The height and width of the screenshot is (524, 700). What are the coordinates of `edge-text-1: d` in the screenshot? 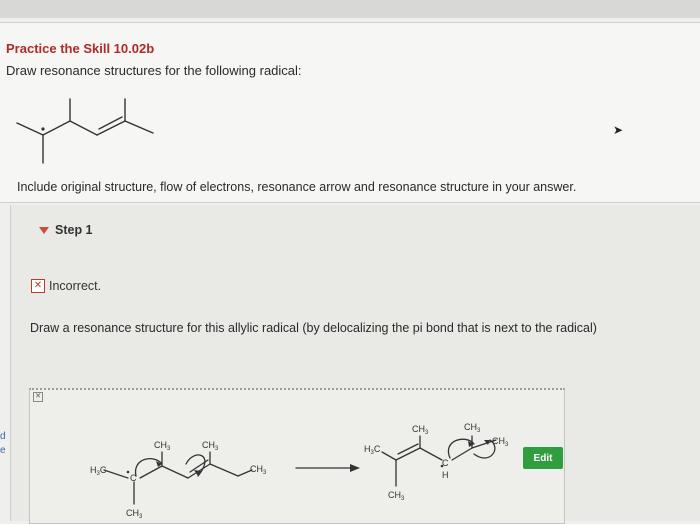 It's located at (3, 436).